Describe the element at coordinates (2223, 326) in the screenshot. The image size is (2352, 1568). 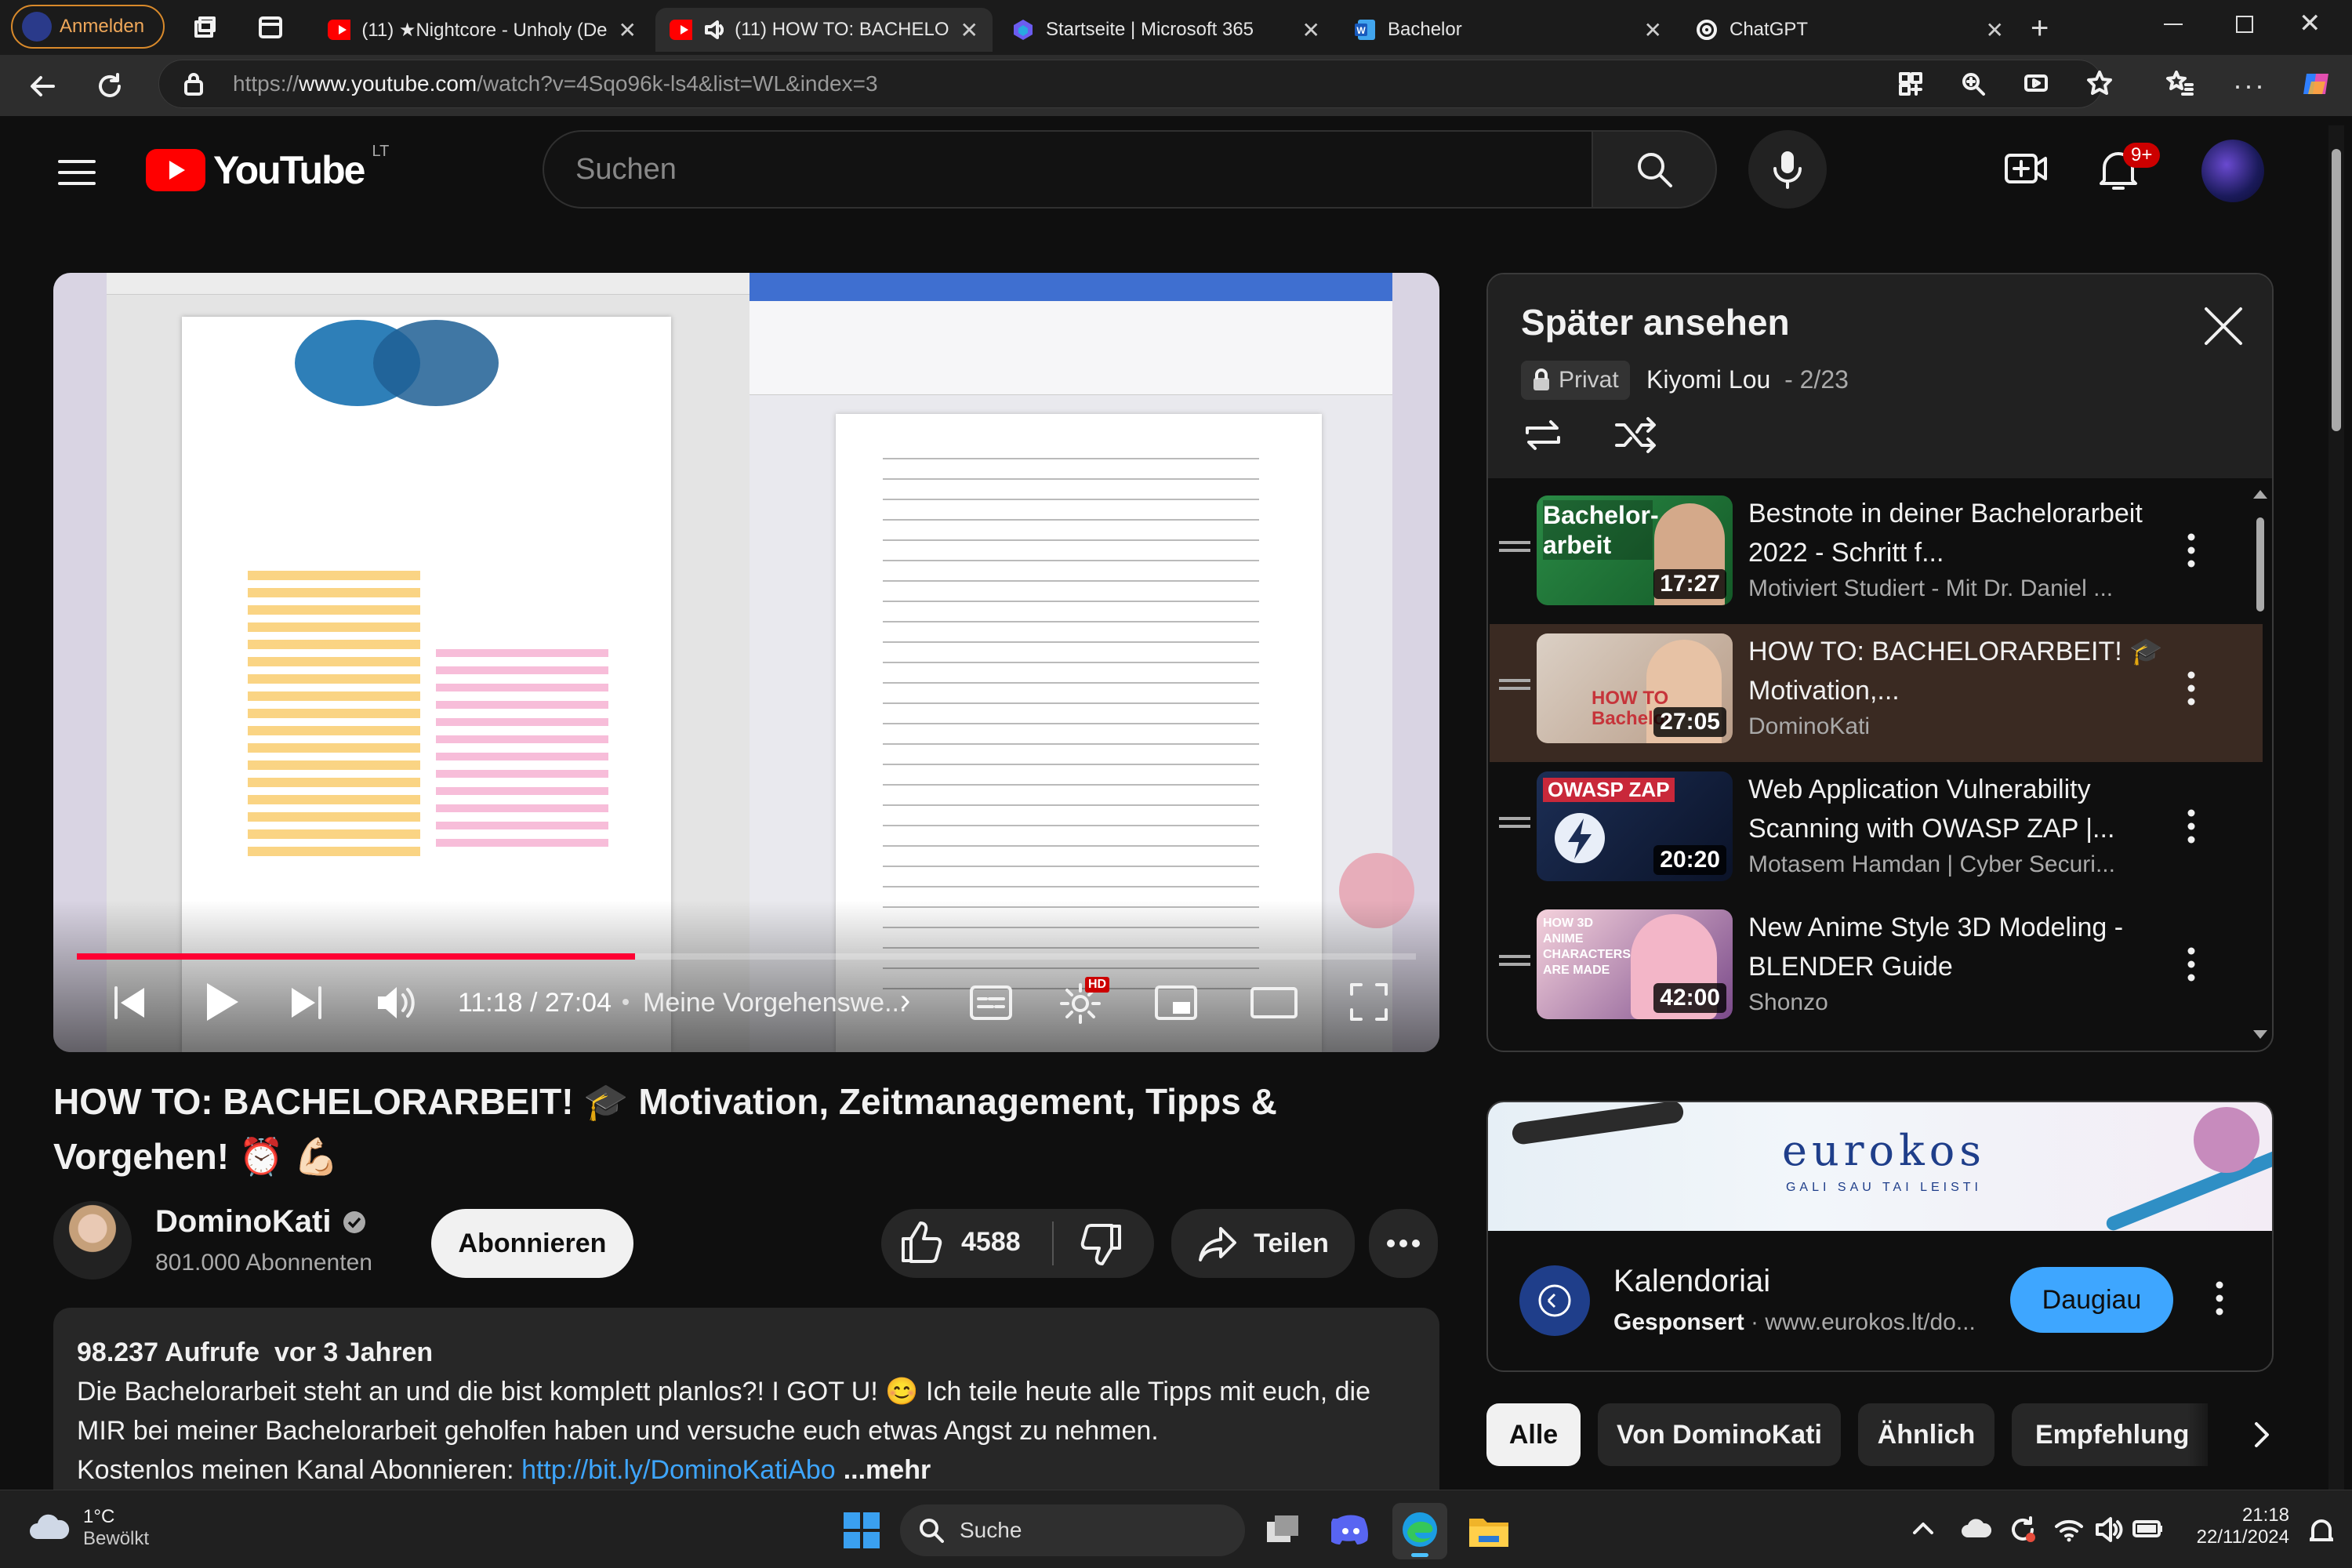
I see `close-playlist-button` at that location.